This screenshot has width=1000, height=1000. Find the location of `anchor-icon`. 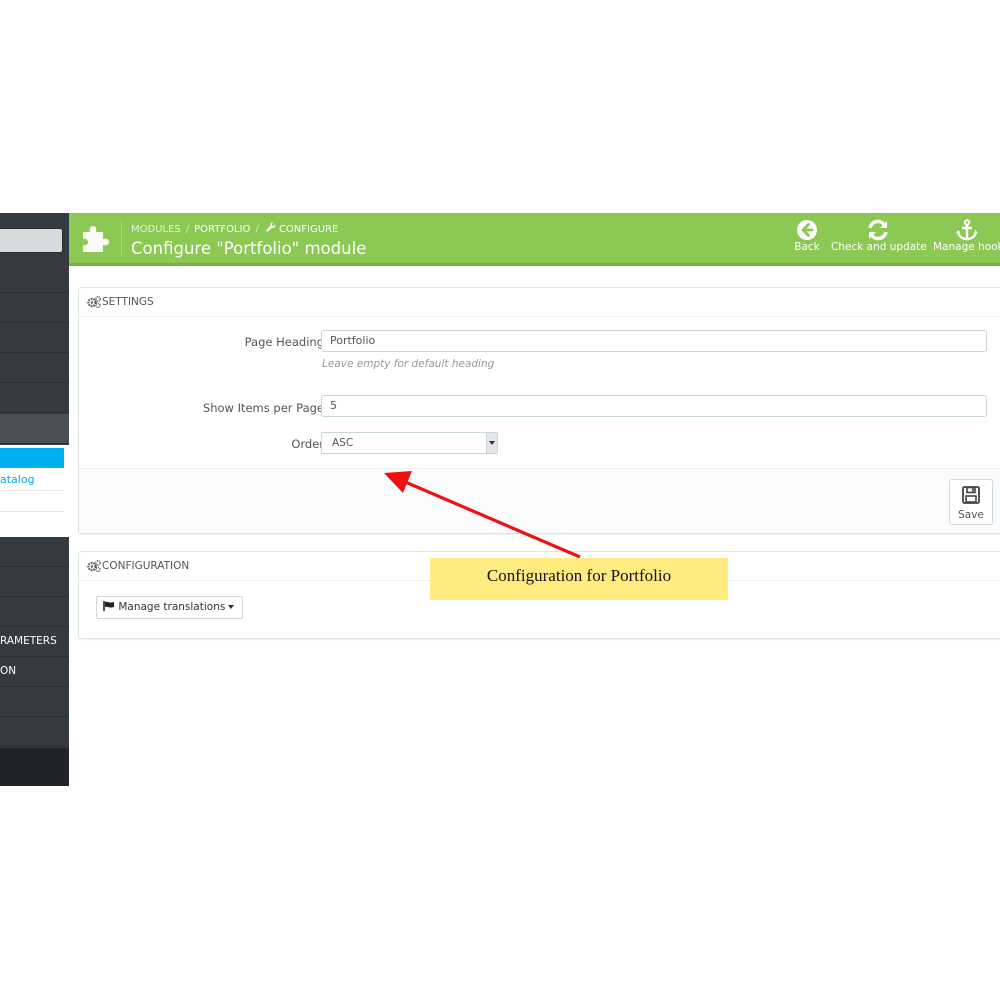

anchor-icon is located at coordinates (966, 230).